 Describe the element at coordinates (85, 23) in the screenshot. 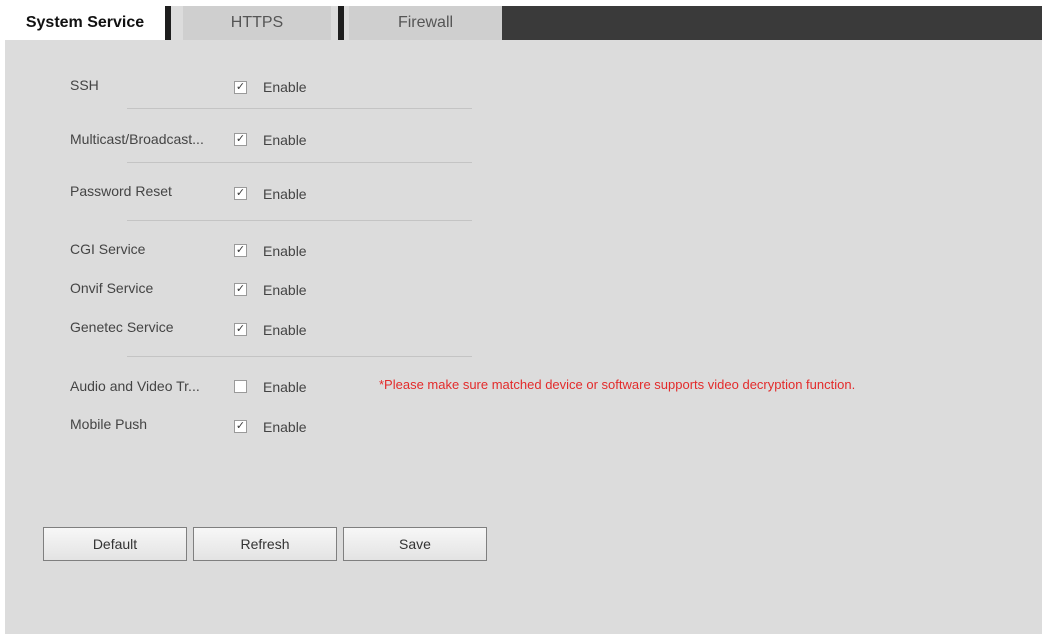

I see `tab-system-service: System Service` at that location.